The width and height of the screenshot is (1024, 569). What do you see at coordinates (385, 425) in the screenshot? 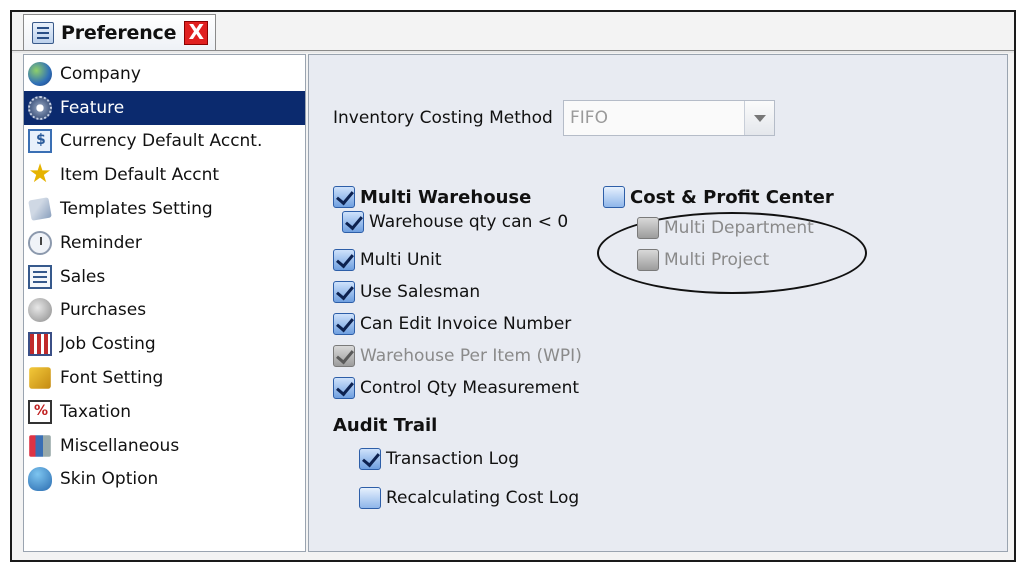
I see `audit-trail-heading: Audit Trail` at bounding box center [385, 425].